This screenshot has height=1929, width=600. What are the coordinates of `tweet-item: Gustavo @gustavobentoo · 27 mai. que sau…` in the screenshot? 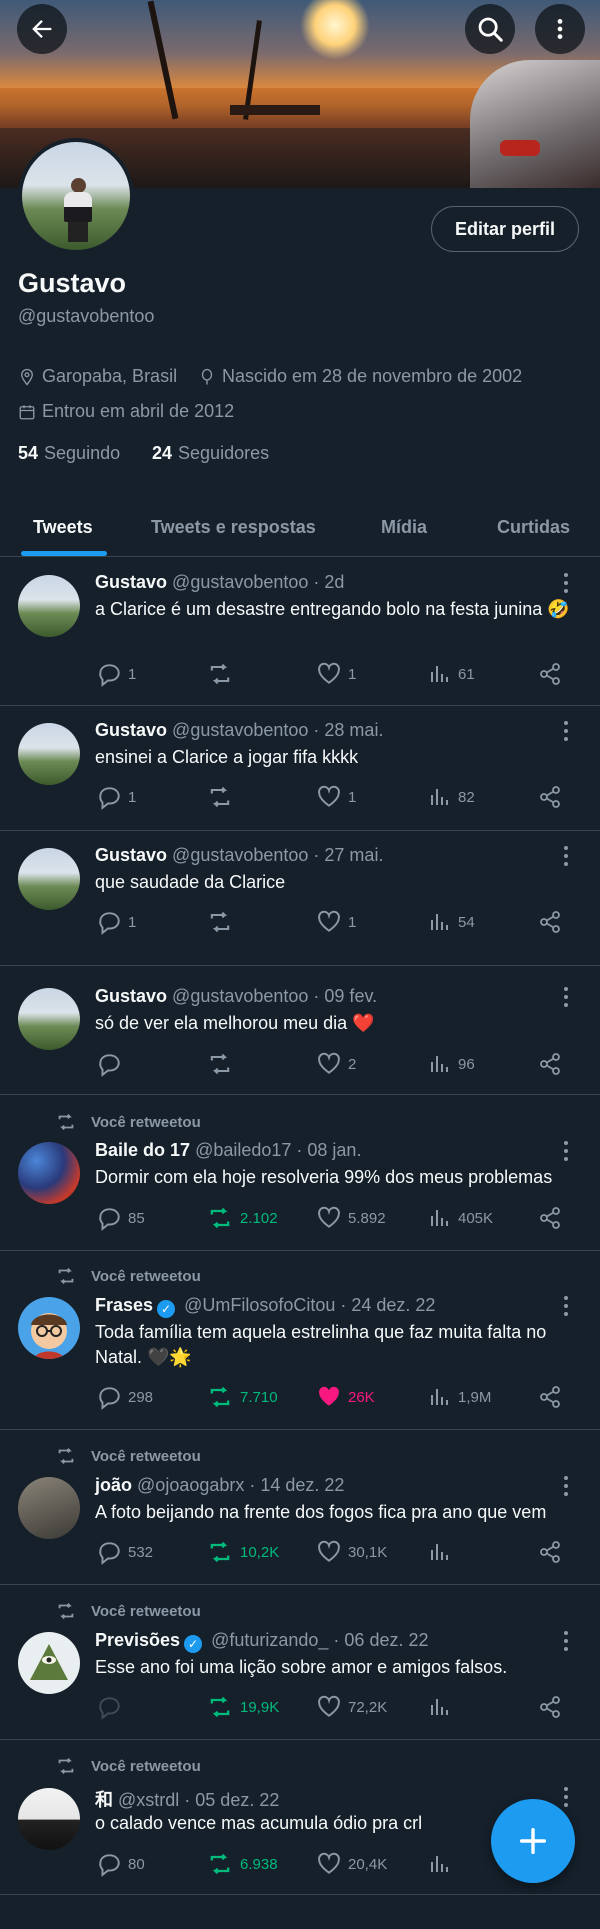 It's located at (300, 898).